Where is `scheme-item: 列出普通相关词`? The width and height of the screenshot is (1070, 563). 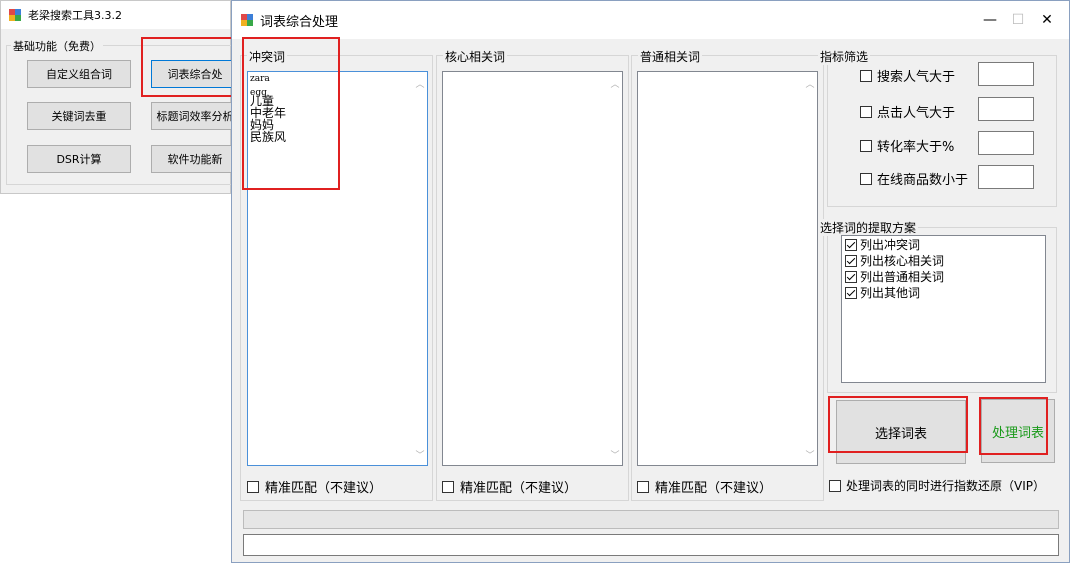
scheme-item: 列出普通相关词 is located at coordinates (894, 277).